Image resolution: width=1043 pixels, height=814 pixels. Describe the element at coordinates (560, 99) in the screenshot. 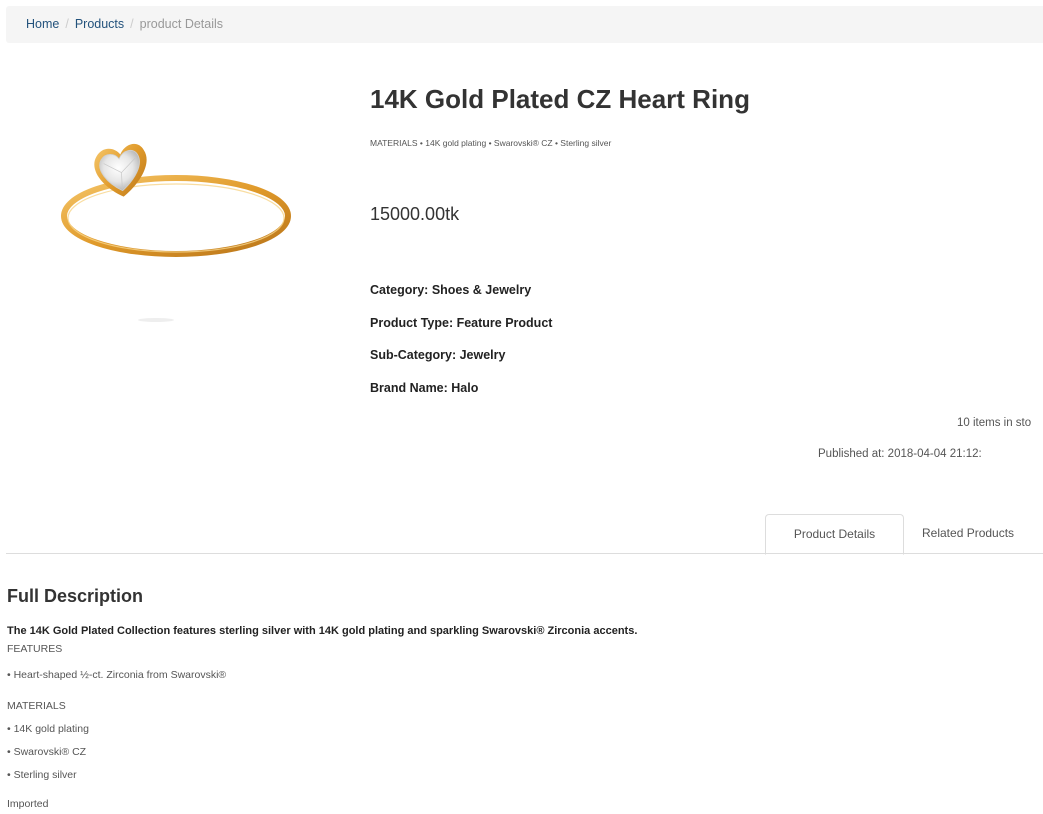

I see `product-title: 14K Gold Plated CZ Heart Ring` at that location.